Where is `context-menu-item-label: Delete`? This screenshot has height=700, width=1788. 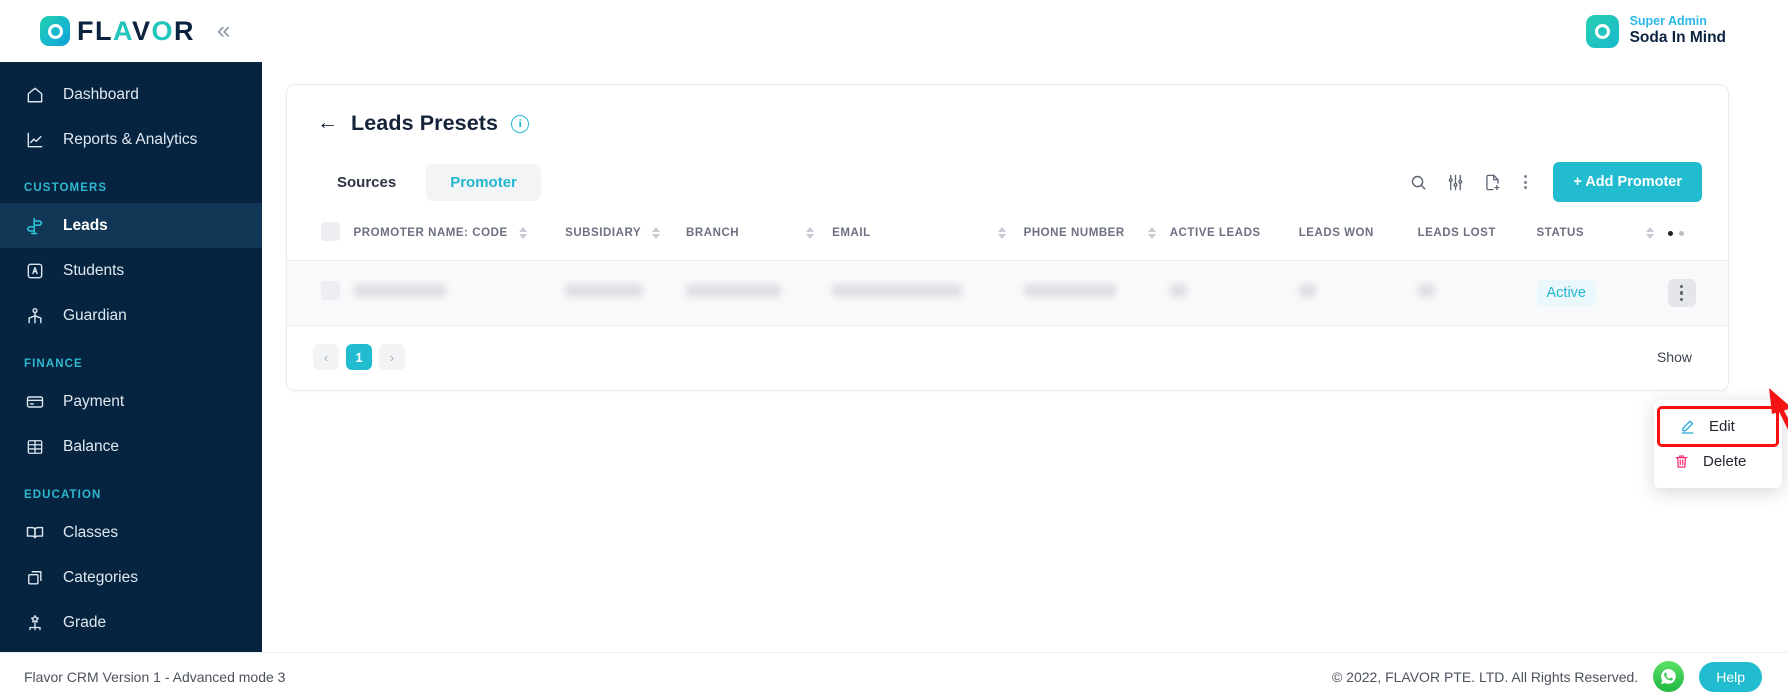 context-menu-item-label: Delete is located at coordinates (1725, 461).